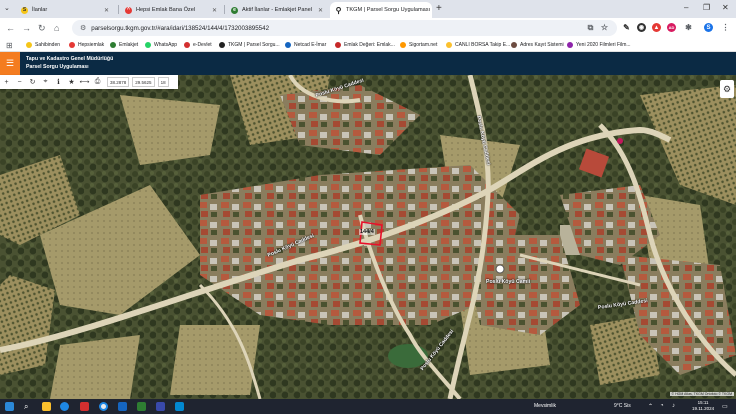 This screenshot has height=414, width=736. Describe the element at coordinates (166, 10) in the screenshot. I see `tab-title: Hepsi Emlak Bana Özel` at that location.